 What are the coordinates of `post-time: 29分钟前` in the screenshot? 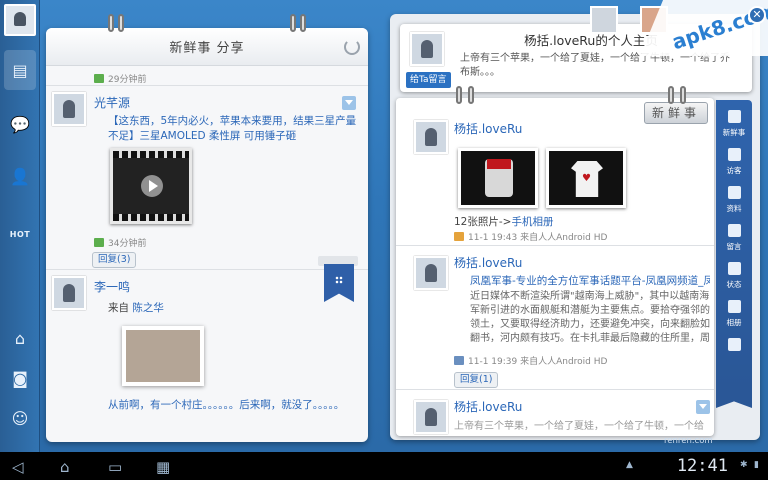 It's located at (127, 80).